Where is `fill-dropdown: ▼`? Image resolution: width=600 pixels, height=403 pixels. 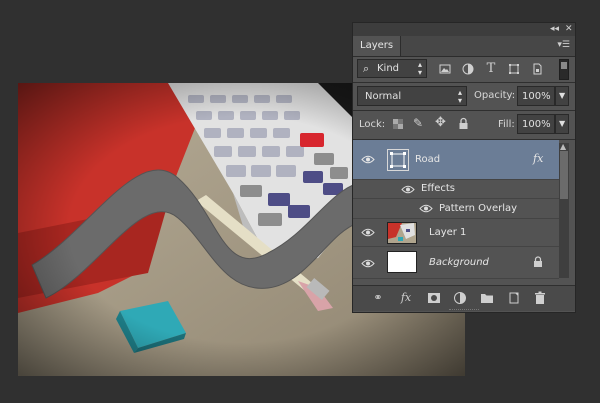
fill-dropdown: ▼ is located at coordinates (562, 124).